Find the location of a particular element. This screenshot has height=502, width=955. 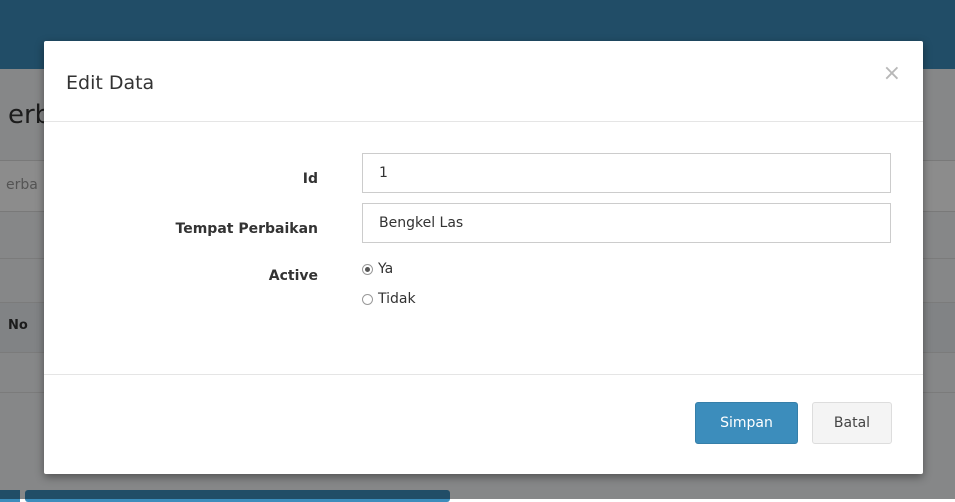

id-field-value: 1 is located at coordinates (383, 173).